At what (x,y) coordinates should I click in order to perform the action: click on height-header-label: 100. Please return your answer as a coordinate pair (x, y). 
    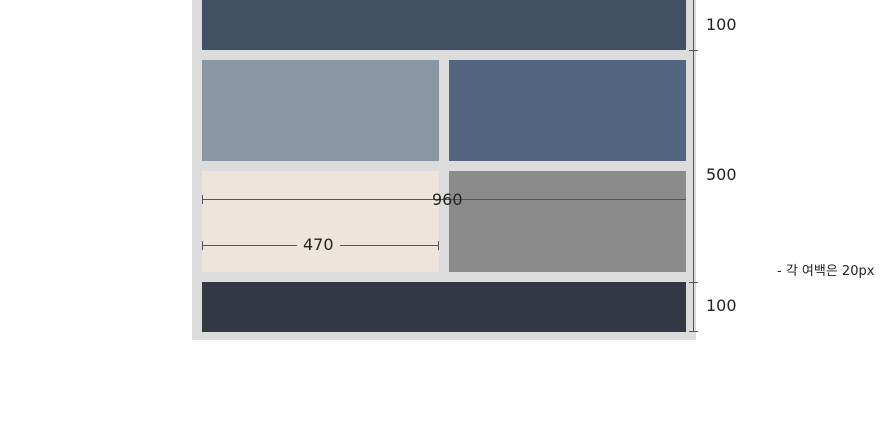
    Looking at the image, I should click on (721, 24).